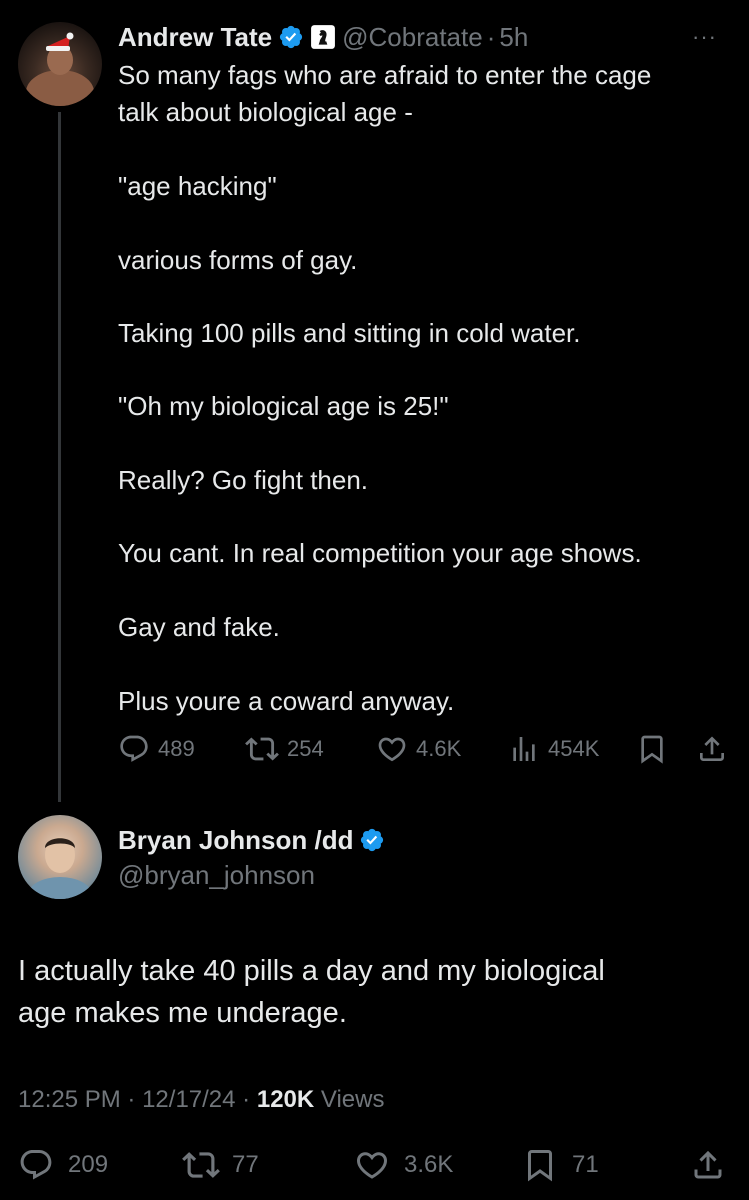 The width and height of the screenshot is (749, 1200). What do you see at coordinates (245, 1164) in the screenshot?
I see `repost-count: 77` at bounding box center [245, 1164].